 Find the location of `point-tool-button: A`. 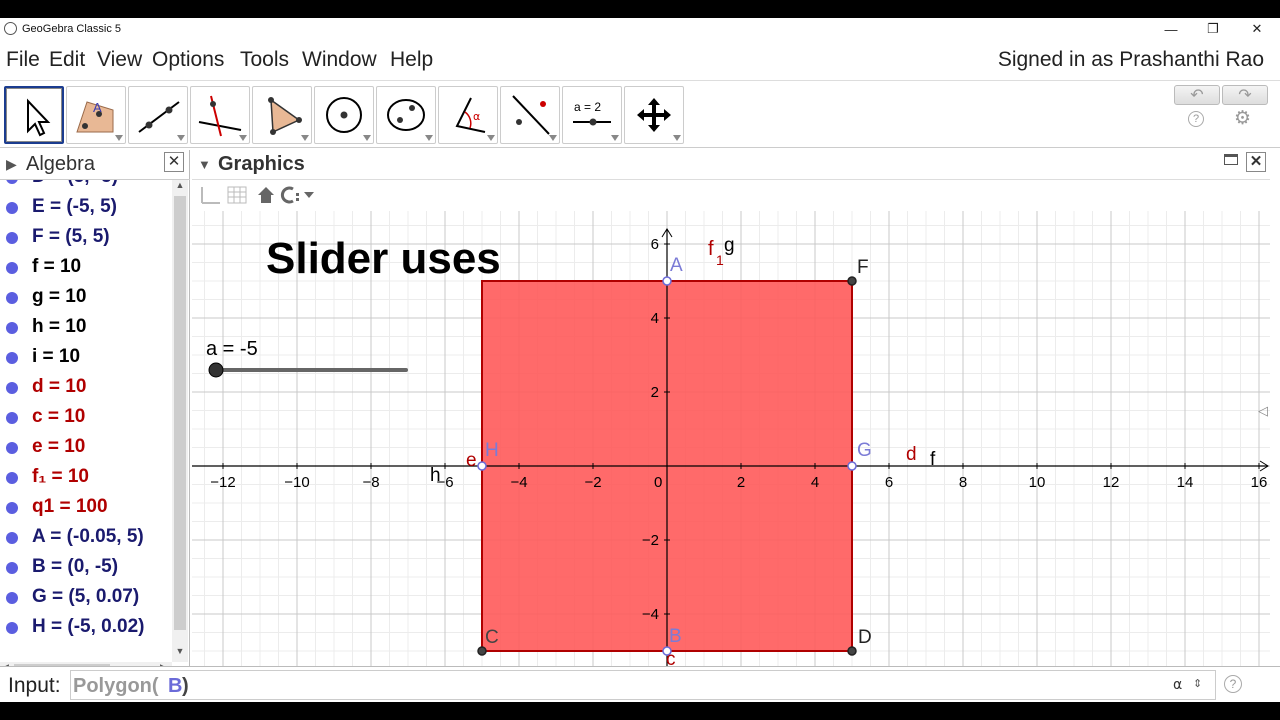

point-tool-button: A is located at coordinates (96, 115).